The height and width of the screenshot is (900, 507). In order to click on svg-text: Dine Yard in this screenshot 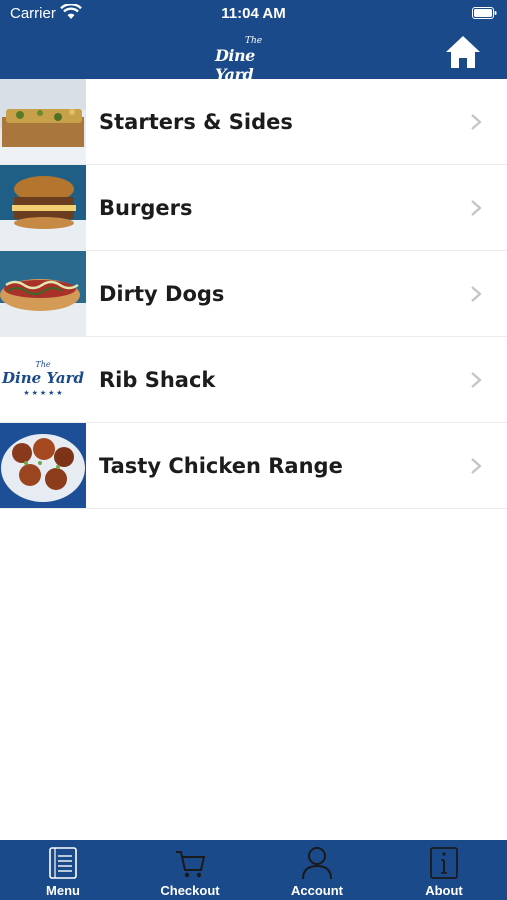, I will do `click(43, 378)`.